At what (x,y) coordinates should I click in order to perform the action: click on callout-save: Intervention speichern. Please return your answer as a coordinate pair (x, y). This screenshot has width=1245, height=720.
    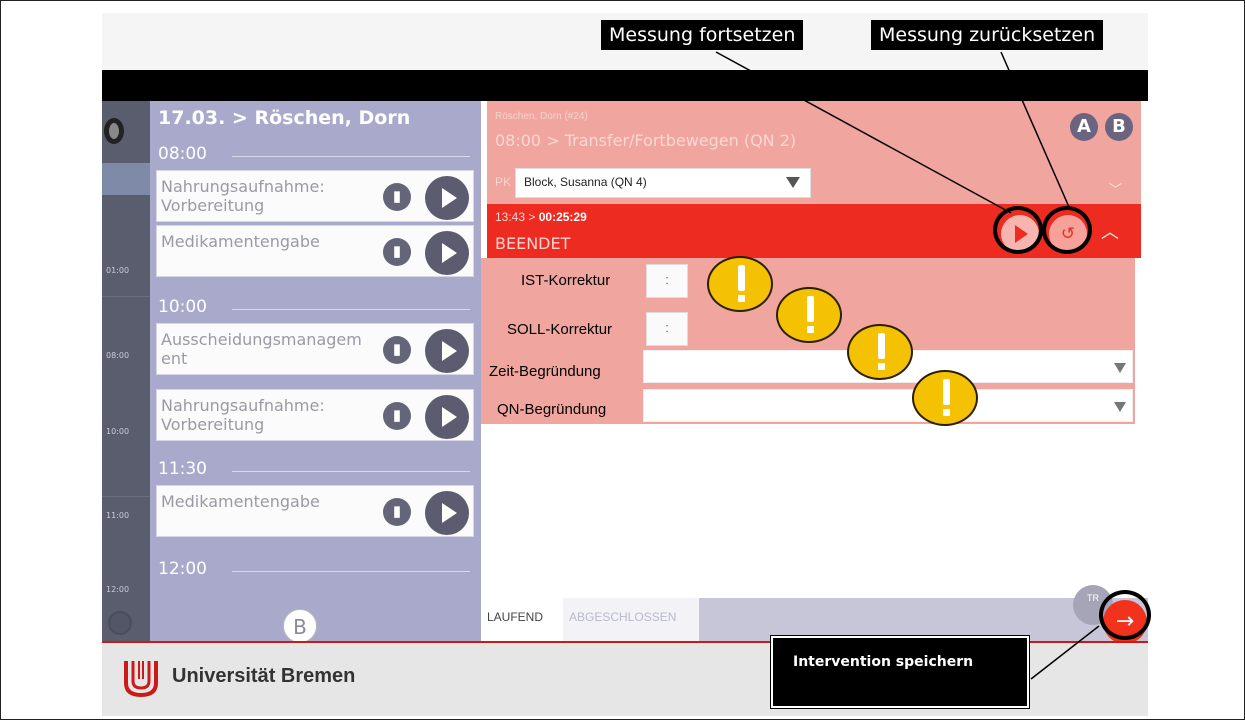
    Looking at the image, I should click on (900, 672).